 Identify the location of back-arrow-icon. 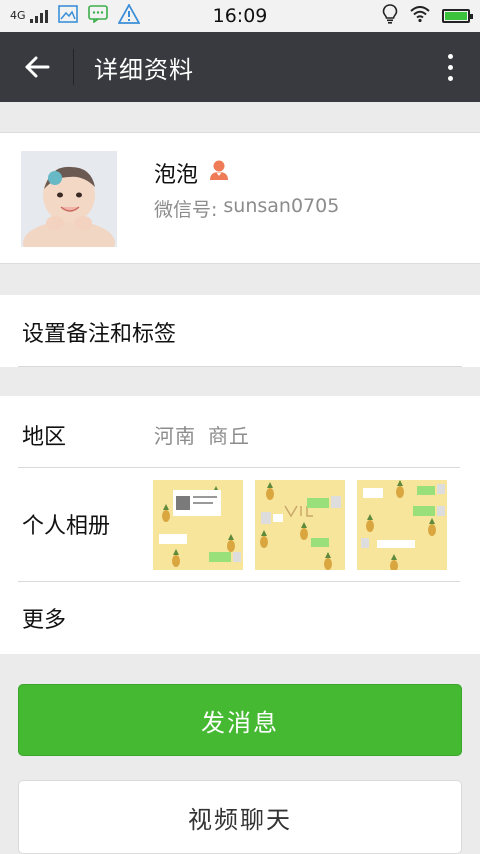
(37, 67).